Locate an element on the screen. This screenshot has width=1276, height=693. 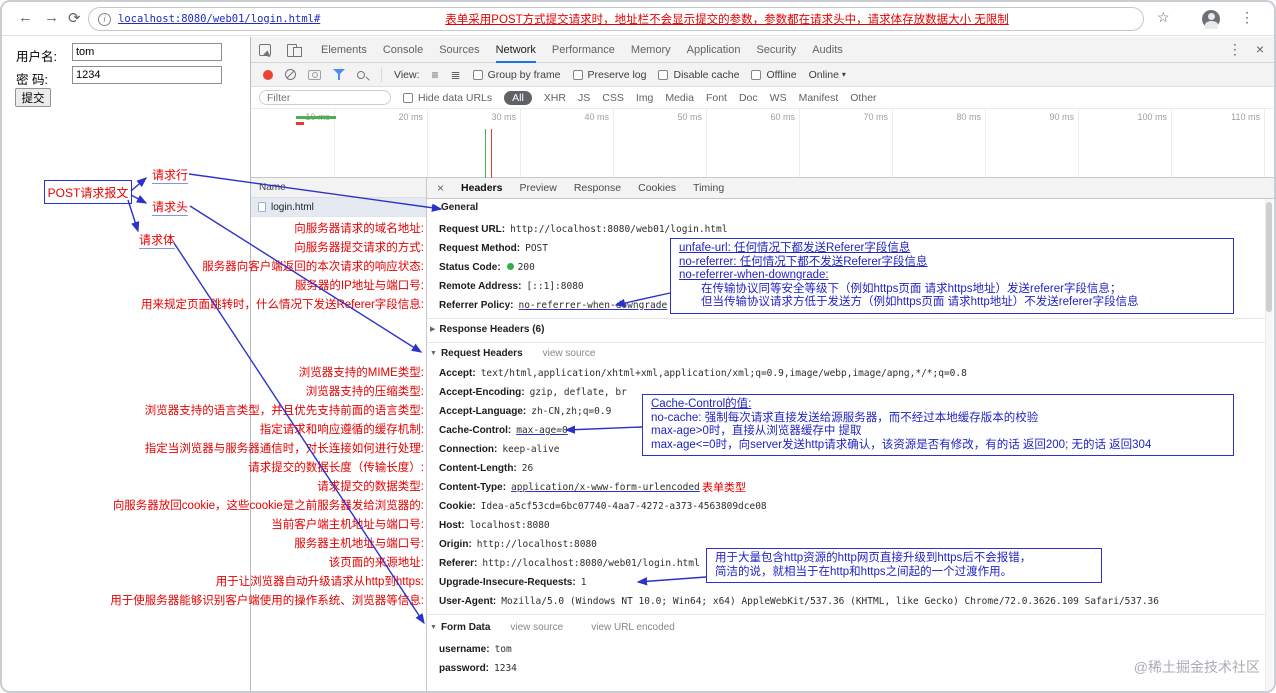
url-text: localhost:8080/web01/login.html# is located at coordinates (219, 19).